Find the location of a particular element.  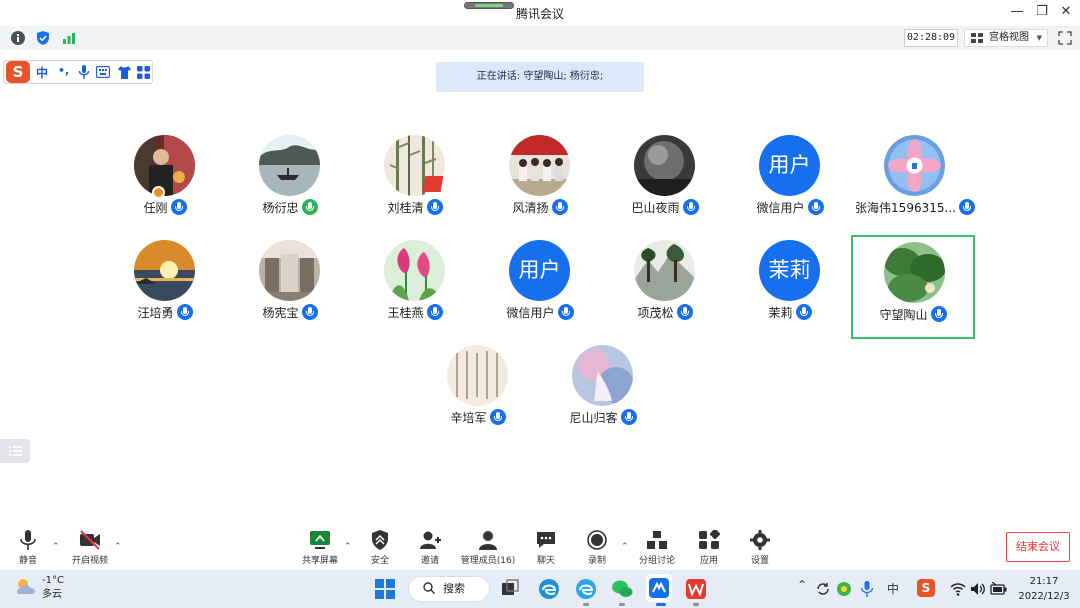

record-icon is located at coordinates (597, 540).